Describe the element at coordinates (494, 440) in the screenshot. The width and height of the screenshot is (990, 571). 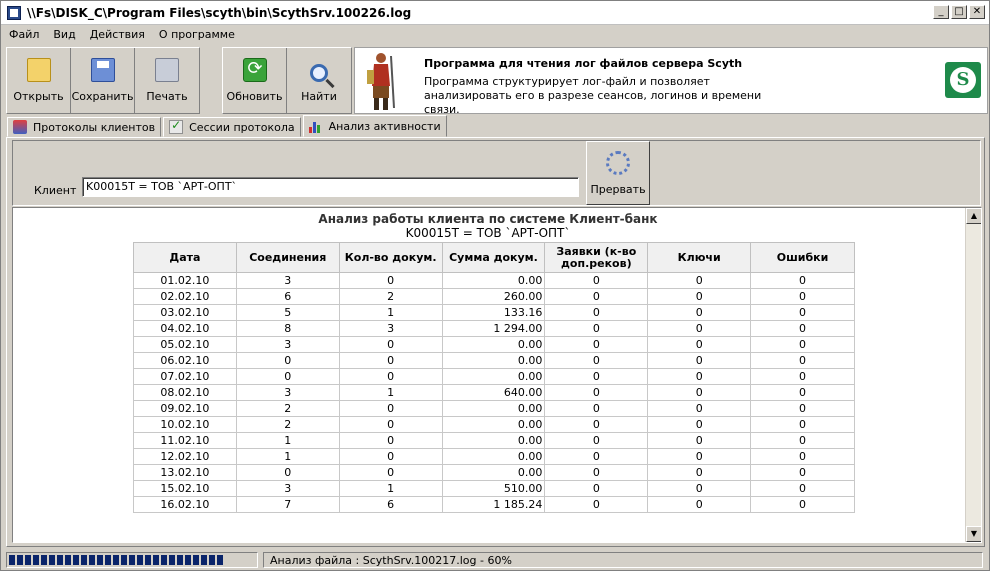
I see `table-row: 11.02.10 1 0 0.00 0 0 0` at that location.